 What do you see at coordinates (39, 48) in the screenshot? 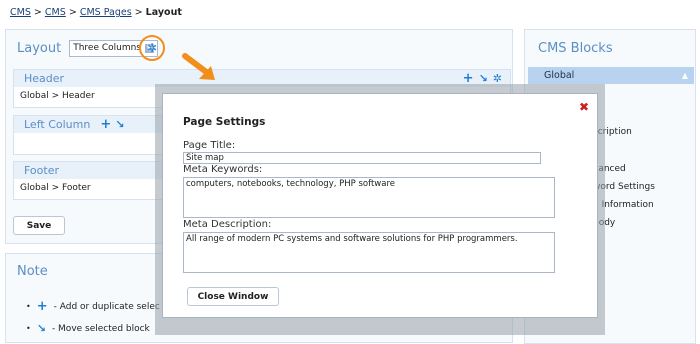
I see `layout-title: Layout` at bounding box center [39, 48].